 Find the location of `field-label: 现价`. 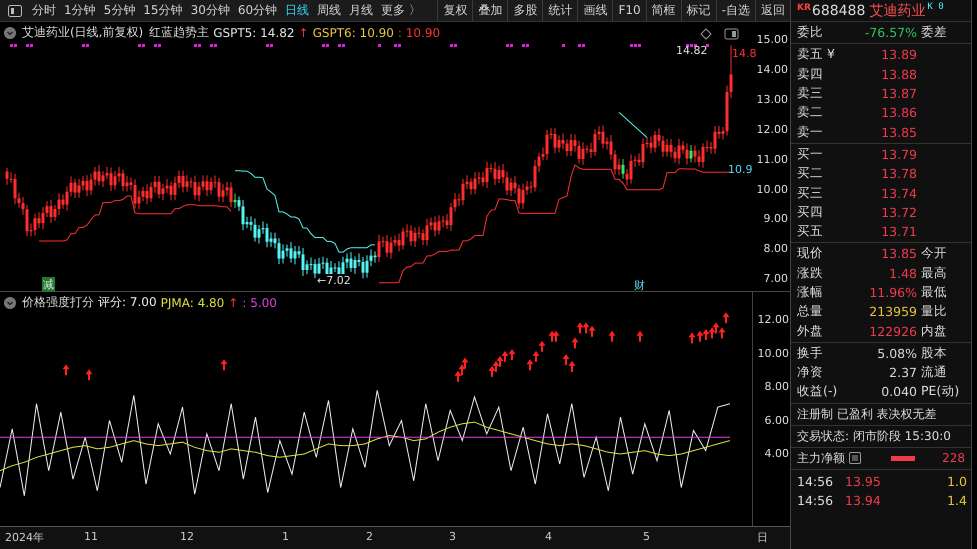

field-label: 现价 is located at coordinates (810, 253).